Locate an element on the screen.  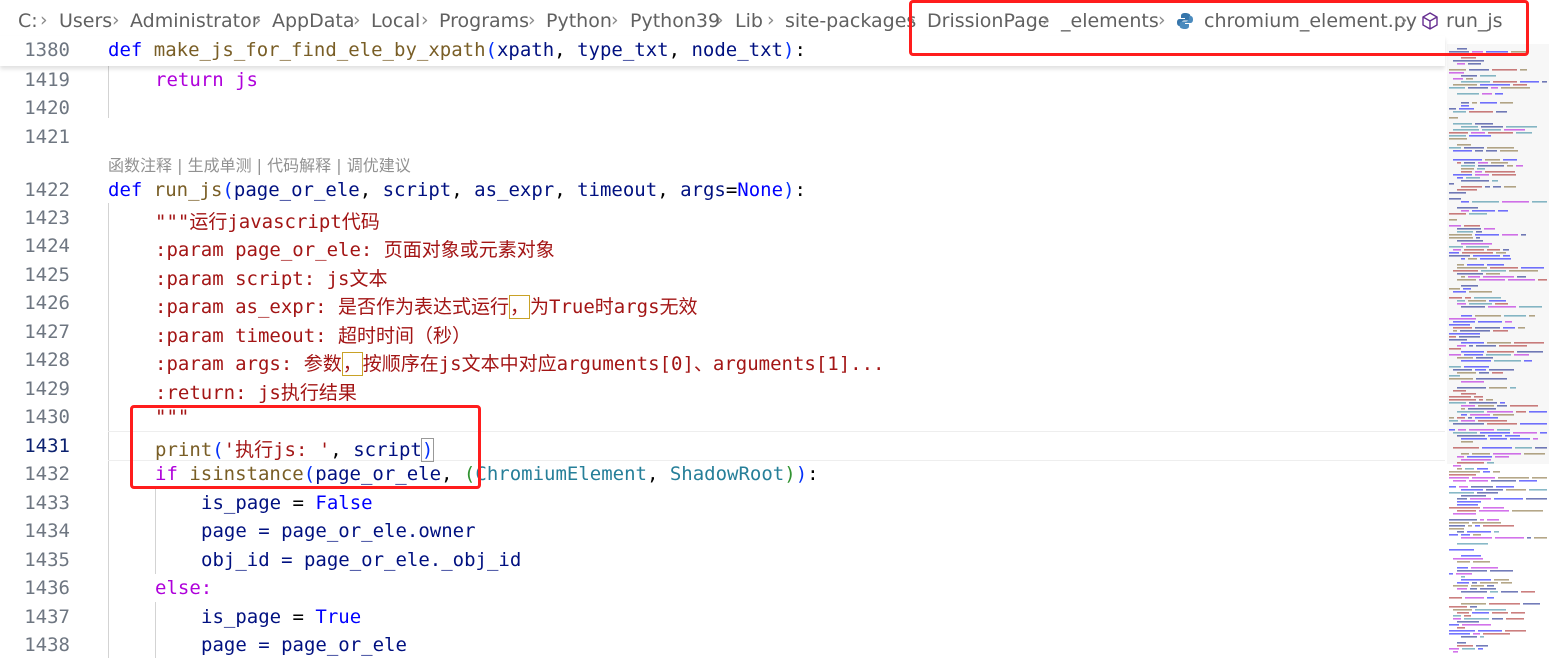
line-number: 1430 is located at coordinates (47, 417).